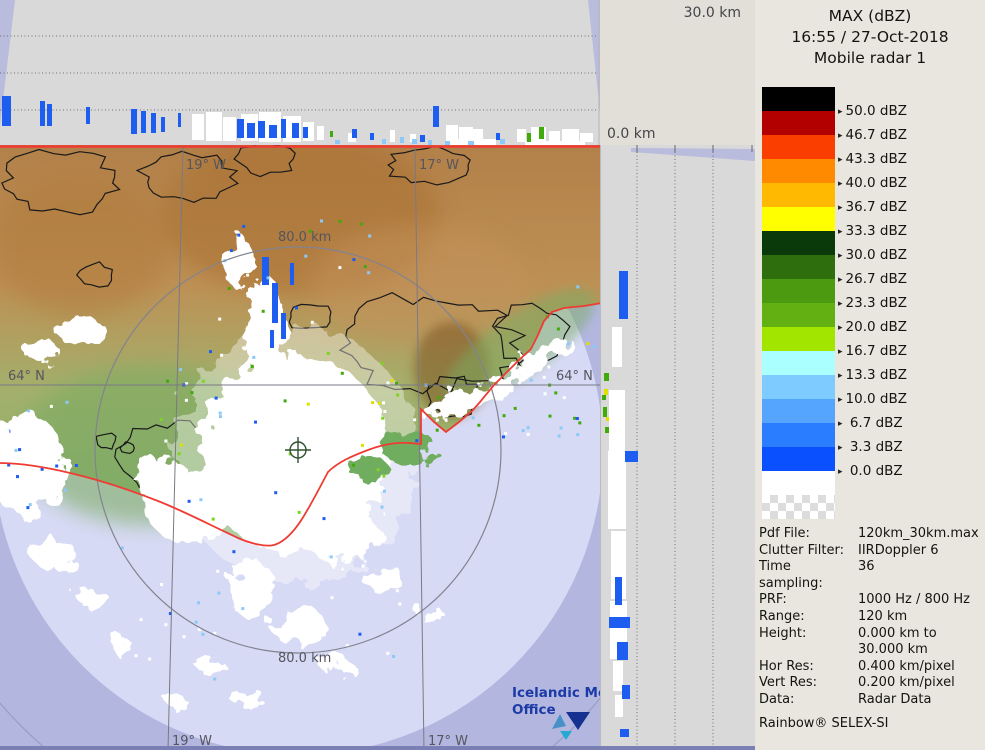 The height and width of the screenshot is (750, 985). I want to click on scale-label: ▸ 36.7 dBZ, so click(872, 207).